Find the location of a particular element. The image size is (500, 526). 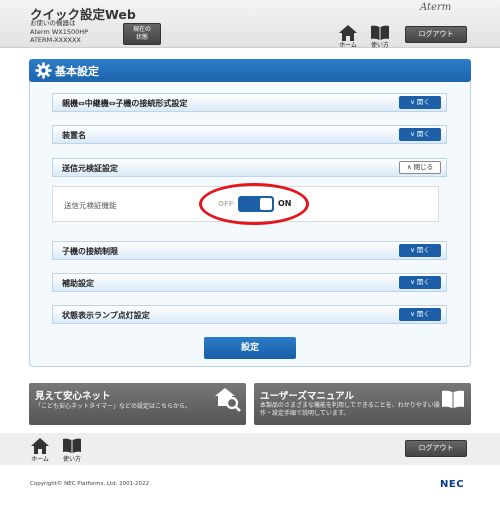

section-connection-mode: 親機⇔中継機⇔子機の接続形式設定 ∨ 開く is located at coordinates (249, 102).